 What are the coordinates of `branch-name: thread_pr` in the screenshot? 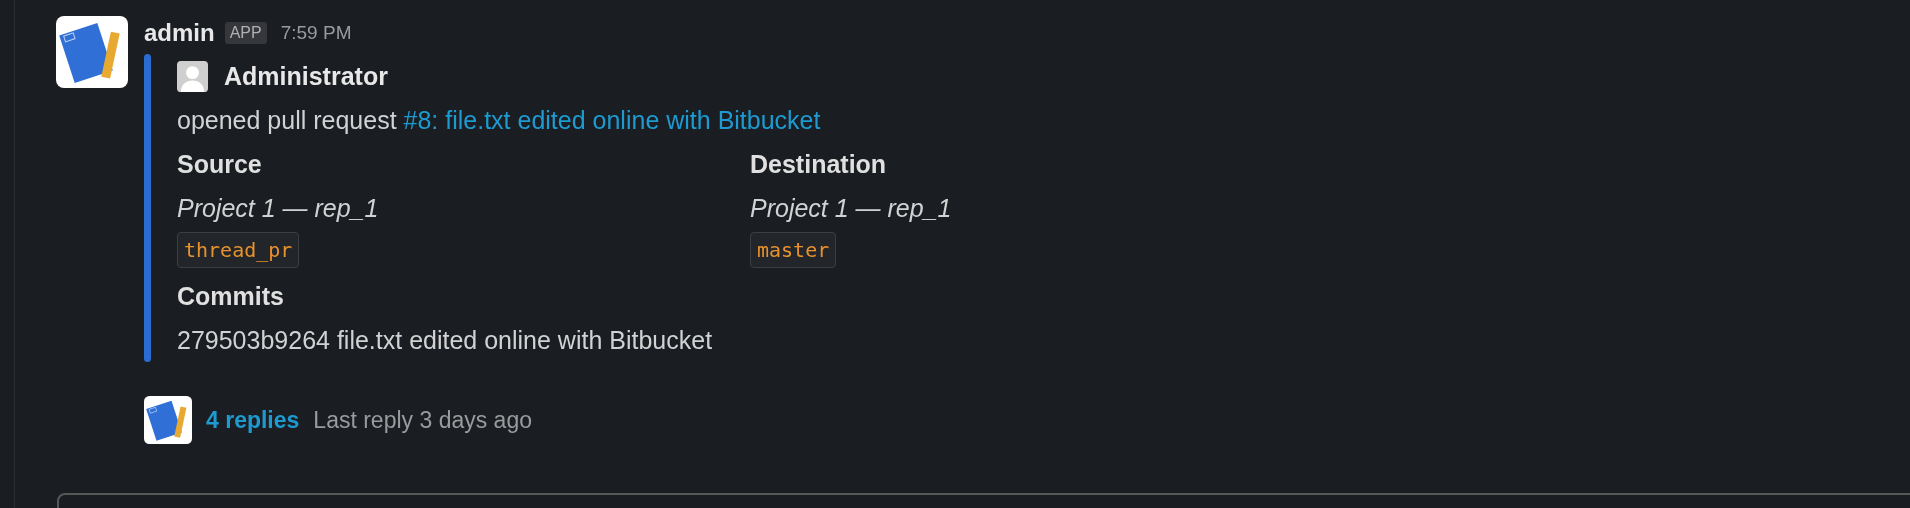 It's located at (238, 250).